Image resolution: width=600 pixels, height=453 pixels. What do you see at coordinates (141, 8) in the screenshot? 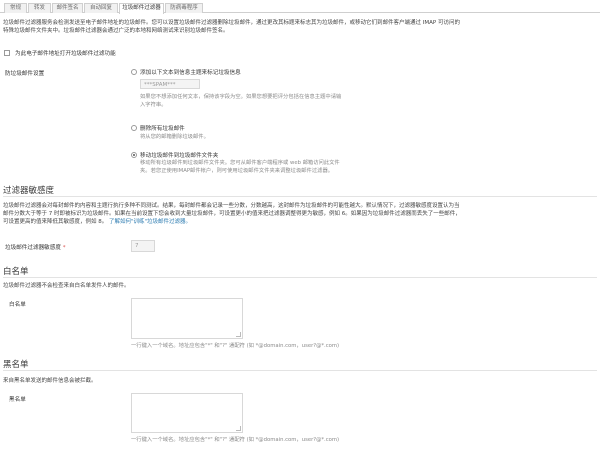
I see `tab-spam-filter: 垃圾邮件过滤器` at bounding box center [141, 8].